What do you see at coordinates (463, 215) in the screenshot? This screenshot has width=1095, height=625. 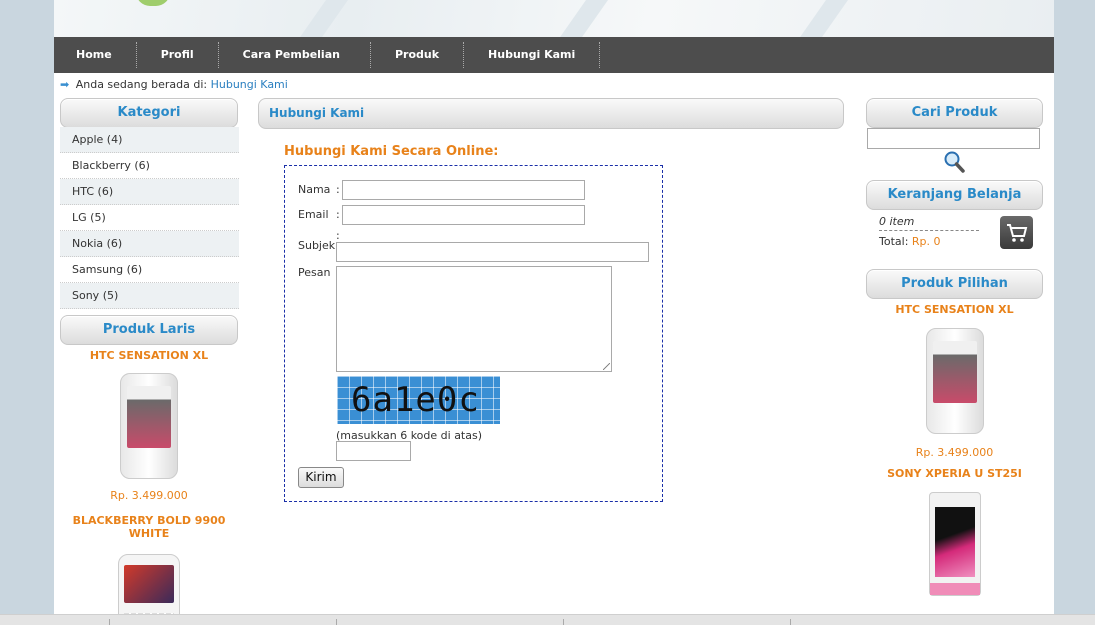 I see `email-input` at bounding box center [463, 215].